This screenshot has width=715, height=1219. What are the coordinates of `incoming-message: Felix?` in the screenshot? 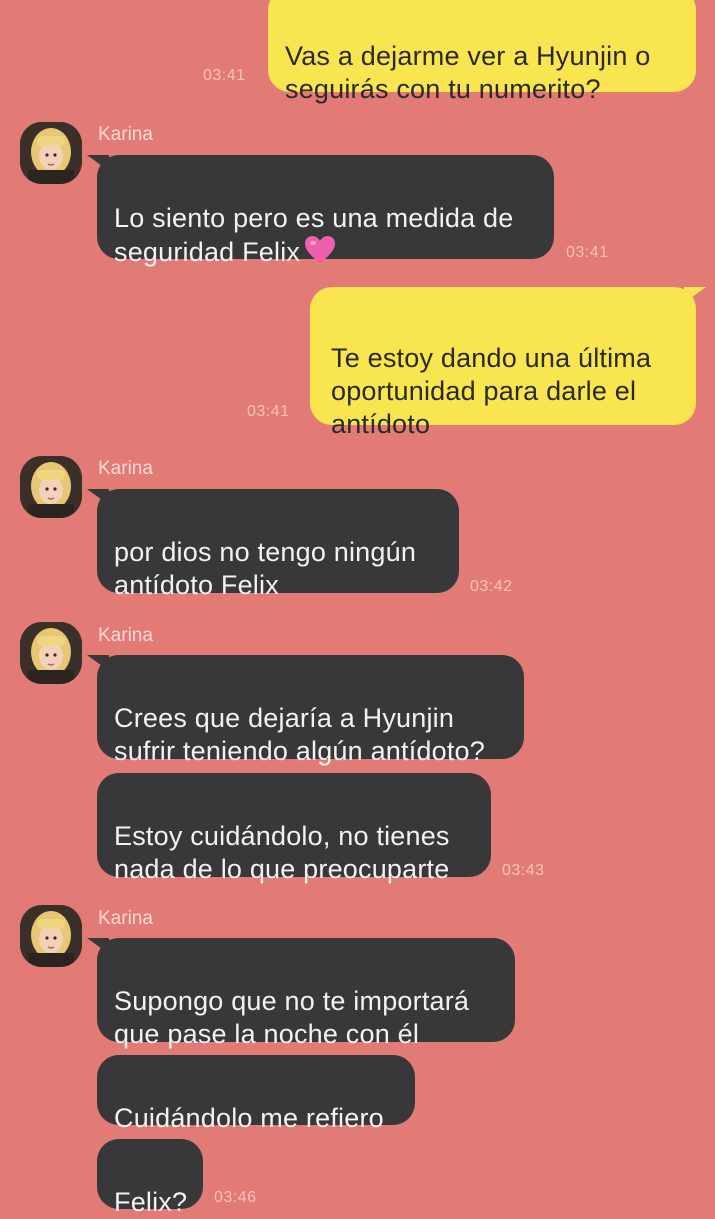 It's located at (150, 1178).